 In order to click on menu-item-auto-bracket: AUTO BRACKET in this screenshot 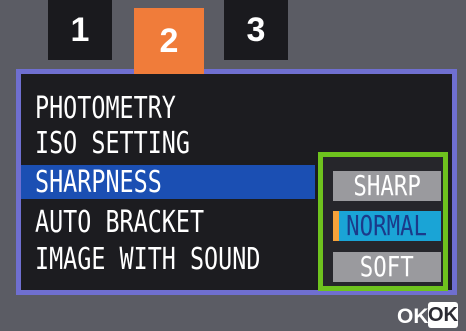, I will do `click(119, 222)`.